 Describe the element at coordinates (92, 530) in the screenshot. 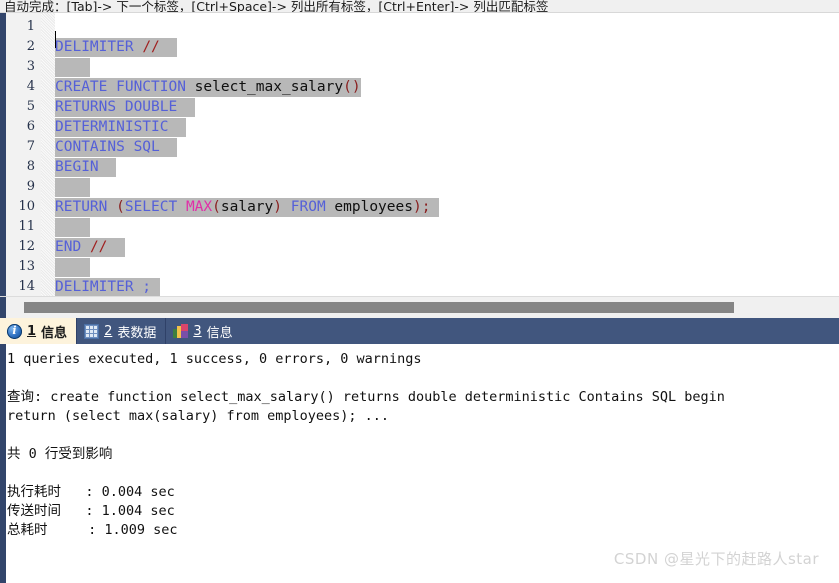

I see `results-line: 总耗时 : 1.009 sec` at that location.